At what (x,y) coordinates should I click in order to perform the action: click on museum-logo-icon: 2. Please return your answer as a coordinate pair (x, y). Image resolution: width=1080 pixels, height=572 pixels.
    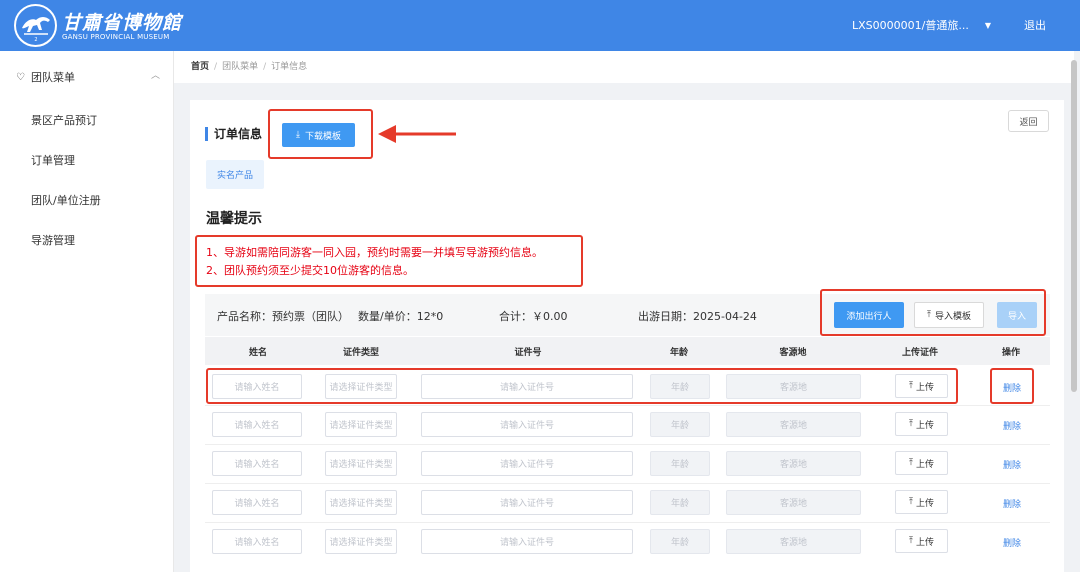
    Looking at the image, I should click on (35, 25).